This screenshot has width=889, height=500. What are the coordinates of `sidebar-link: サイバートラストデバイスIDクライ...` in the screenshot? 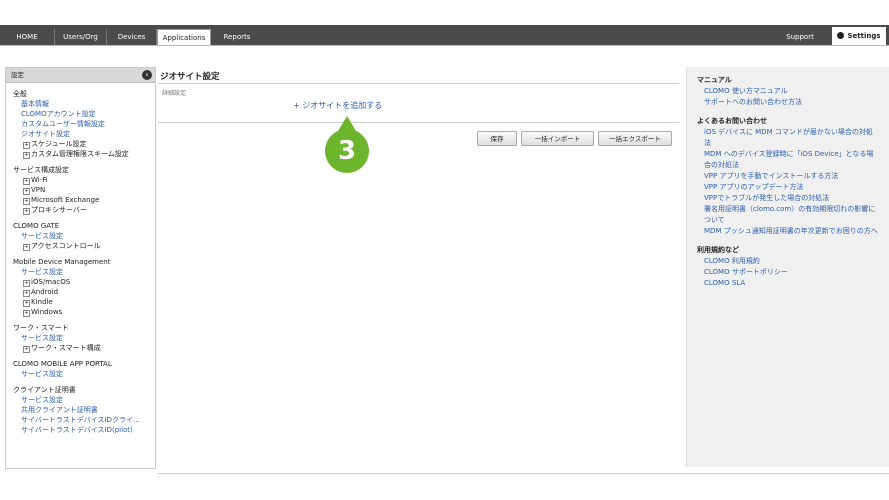 It's located at (84, 420).